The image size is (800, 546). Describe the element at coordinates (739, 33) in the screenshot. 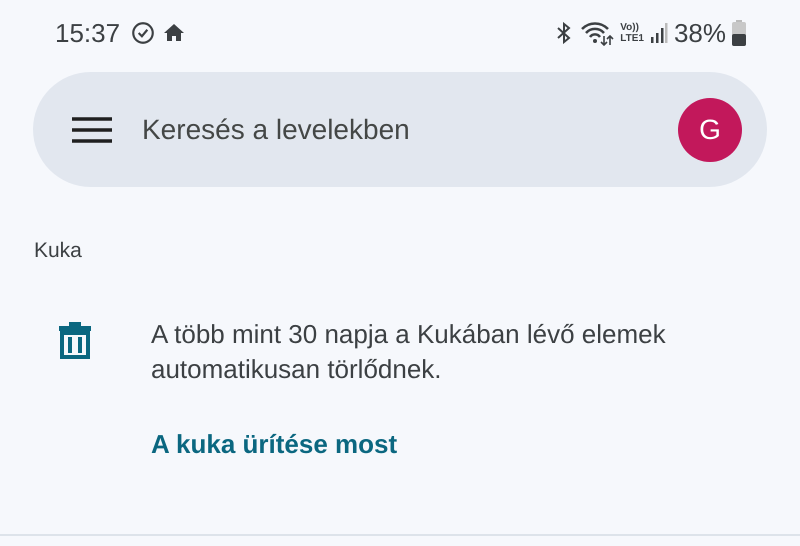

I see `battery-icon` at that location.